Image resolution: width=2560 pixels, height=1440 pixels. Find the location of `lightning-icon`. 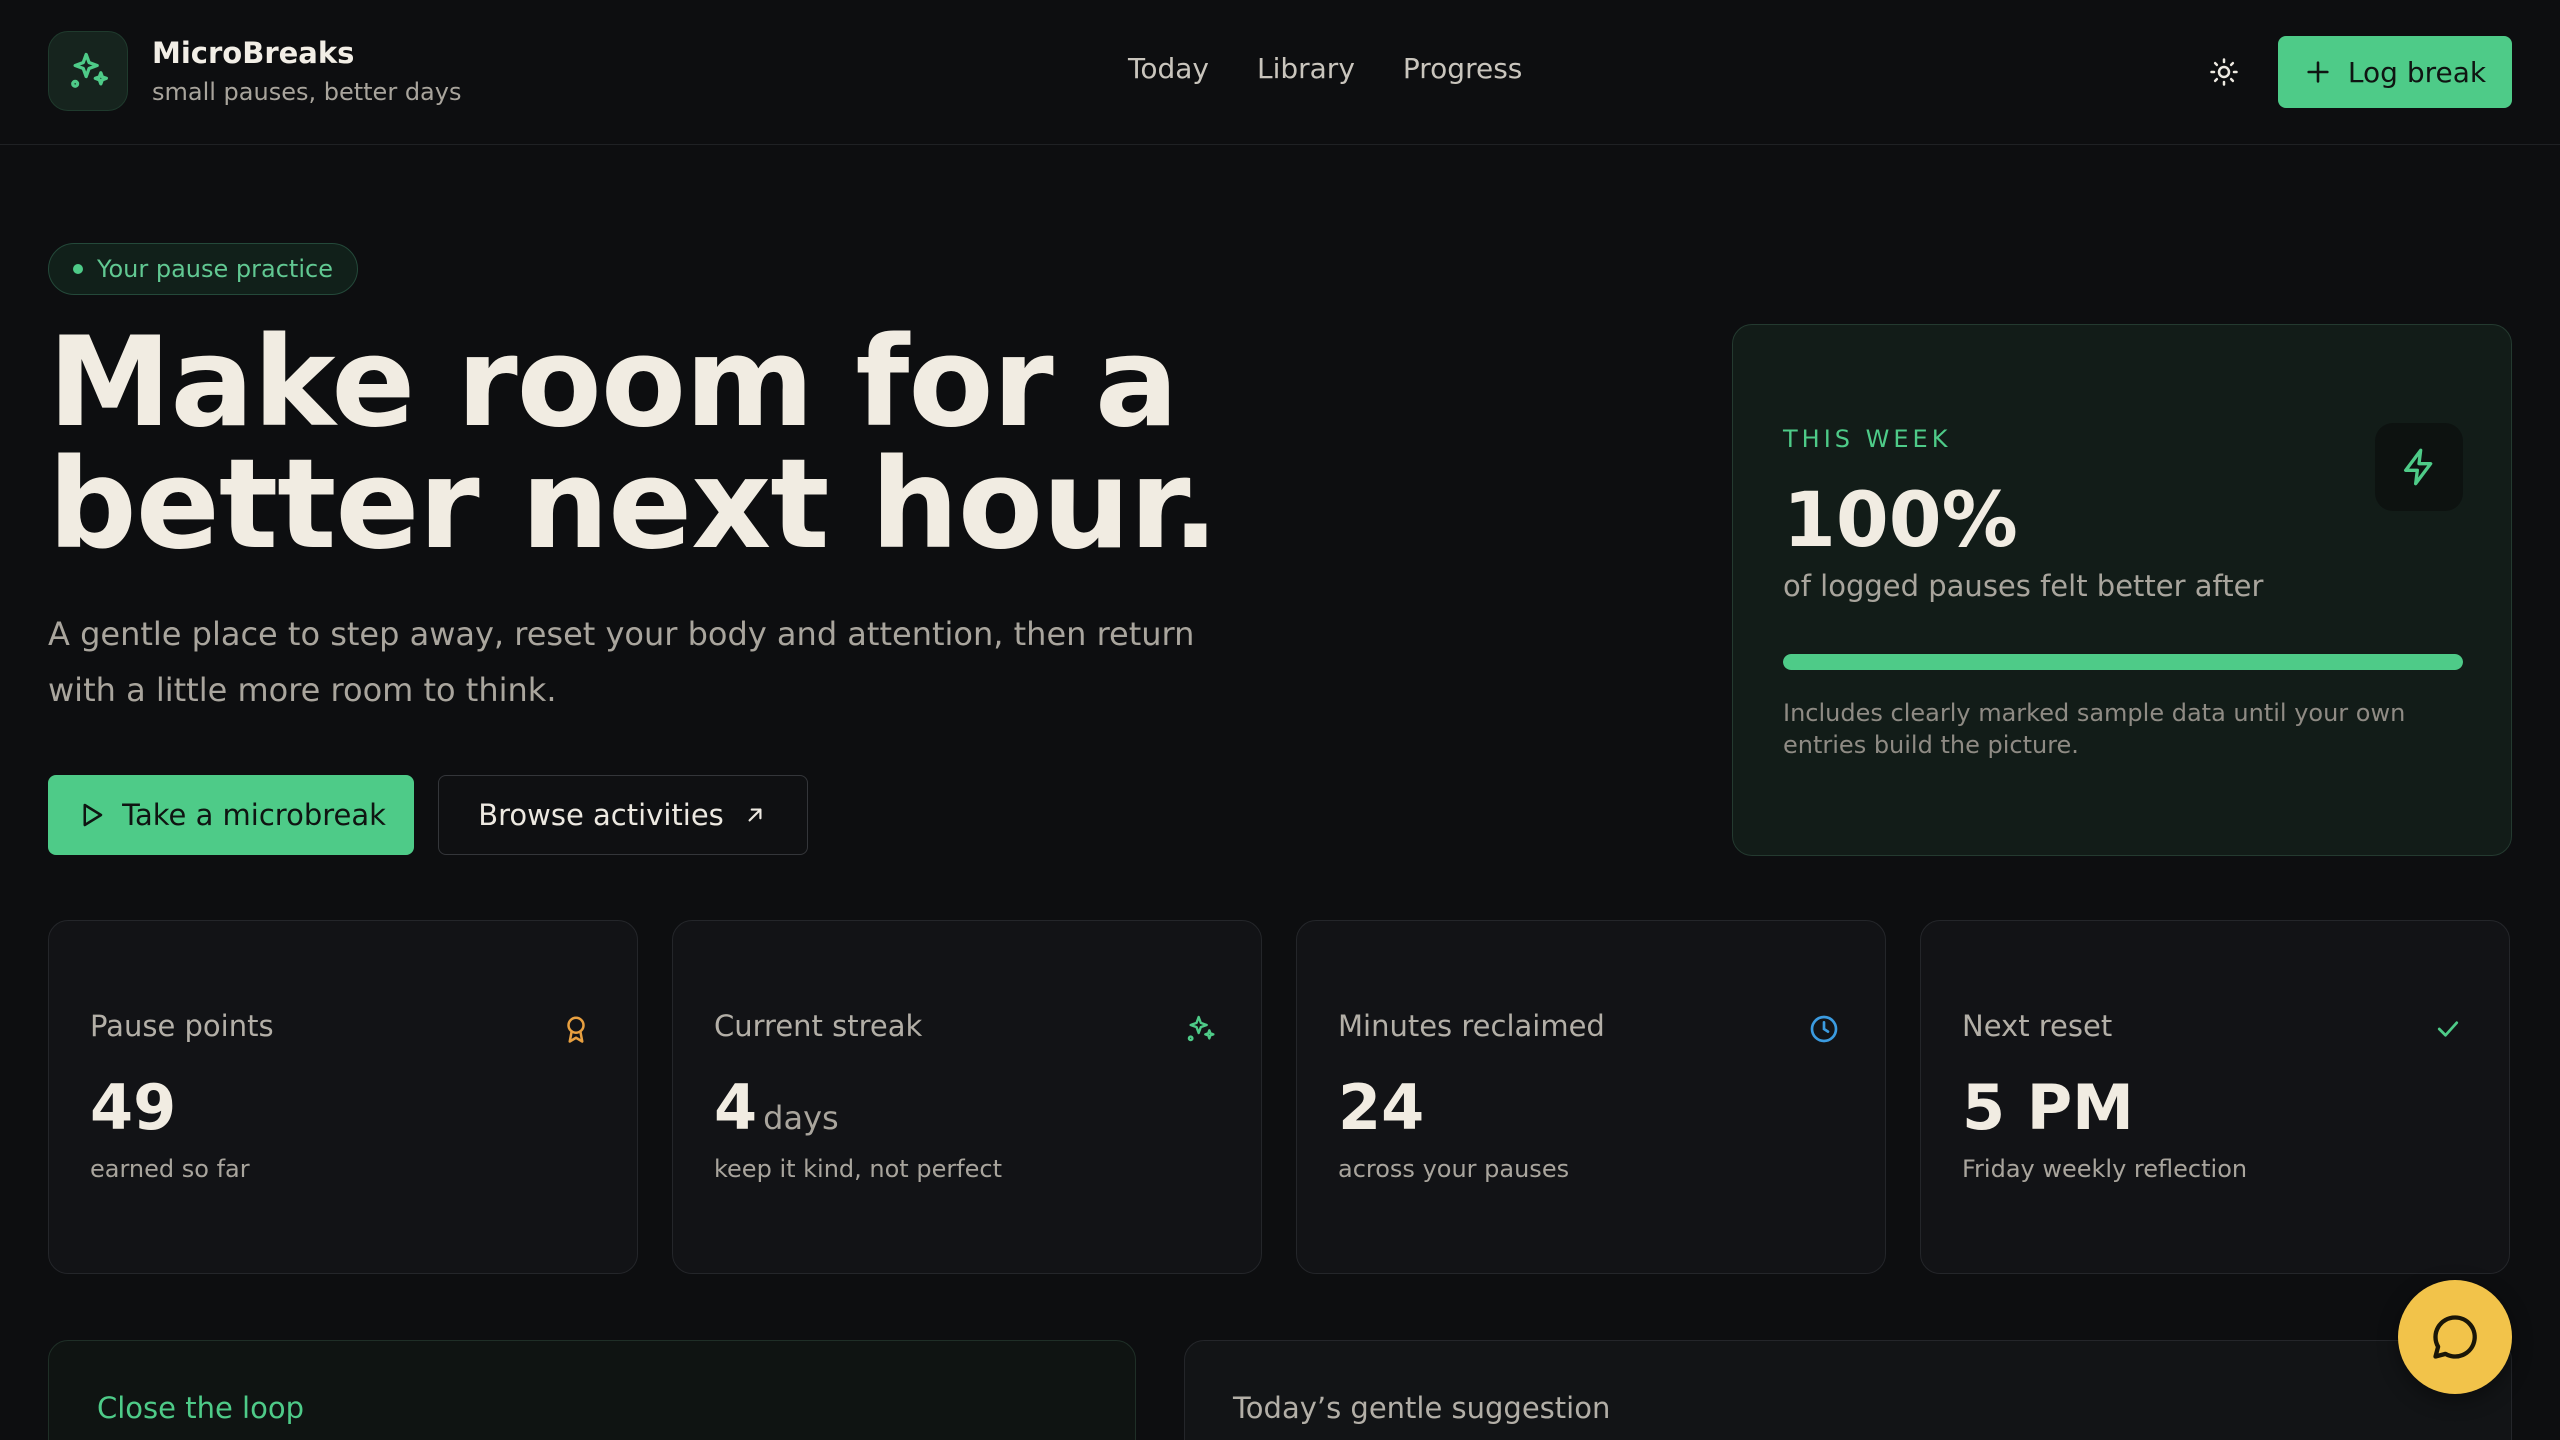

lightning-icon is located at coordinates (2418, 467).